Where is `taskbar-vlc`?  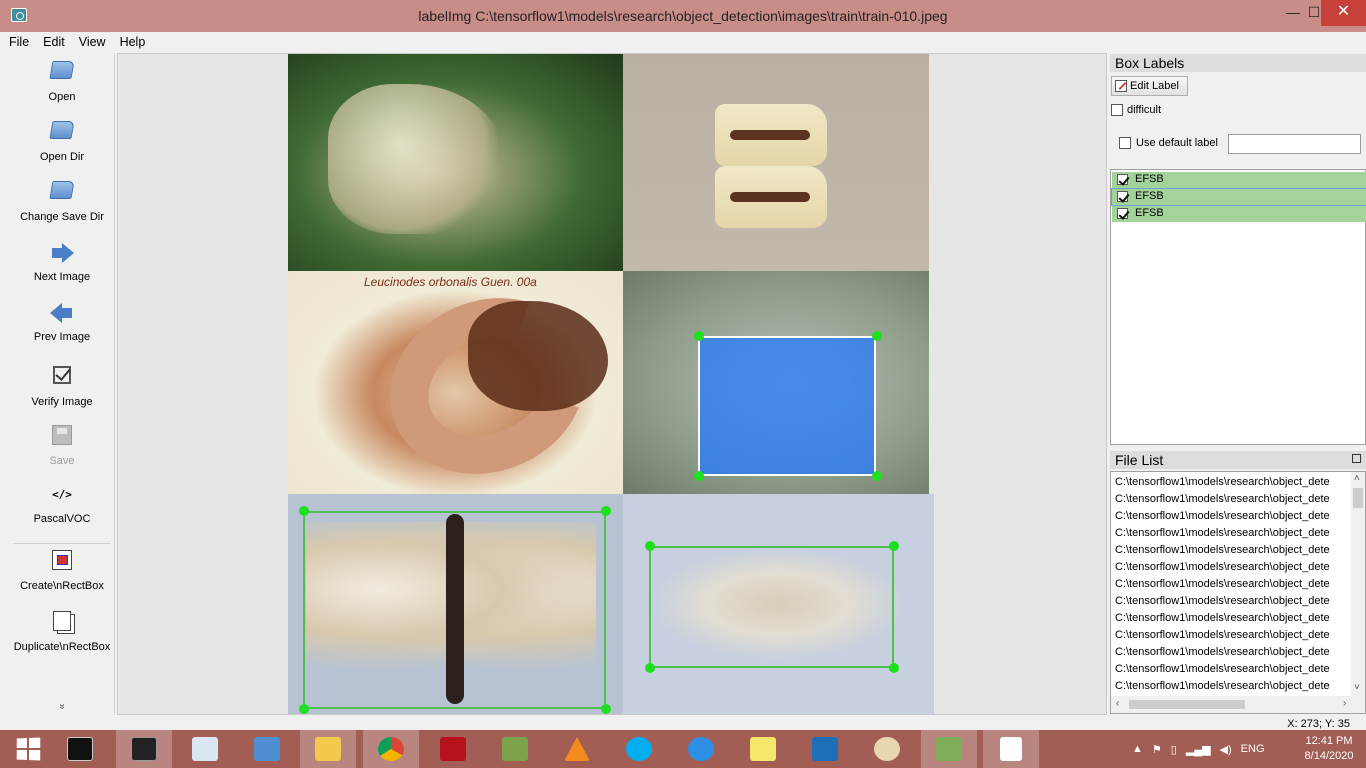
taskbar-vlc is located at coordinates (577, 749).